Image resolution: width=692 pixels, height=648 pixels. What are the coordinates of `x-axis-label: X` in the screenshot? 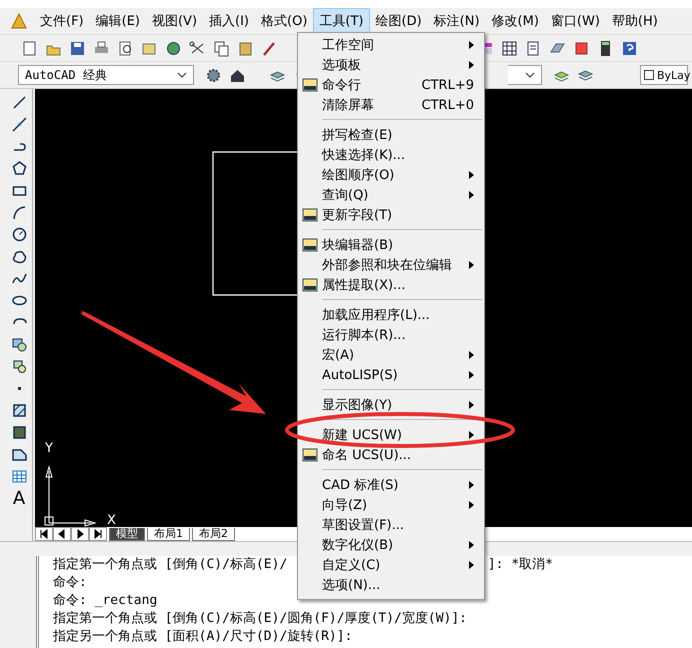 It's located at (111, 520).